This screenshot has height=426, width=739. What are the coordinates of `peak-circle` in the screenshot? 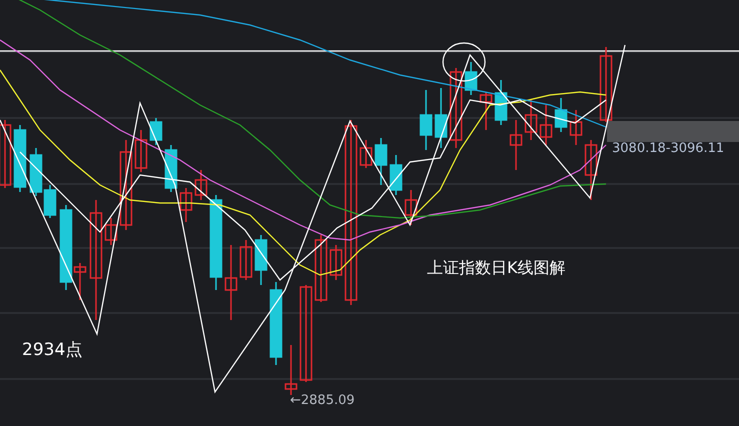 It's located at (464, 62).